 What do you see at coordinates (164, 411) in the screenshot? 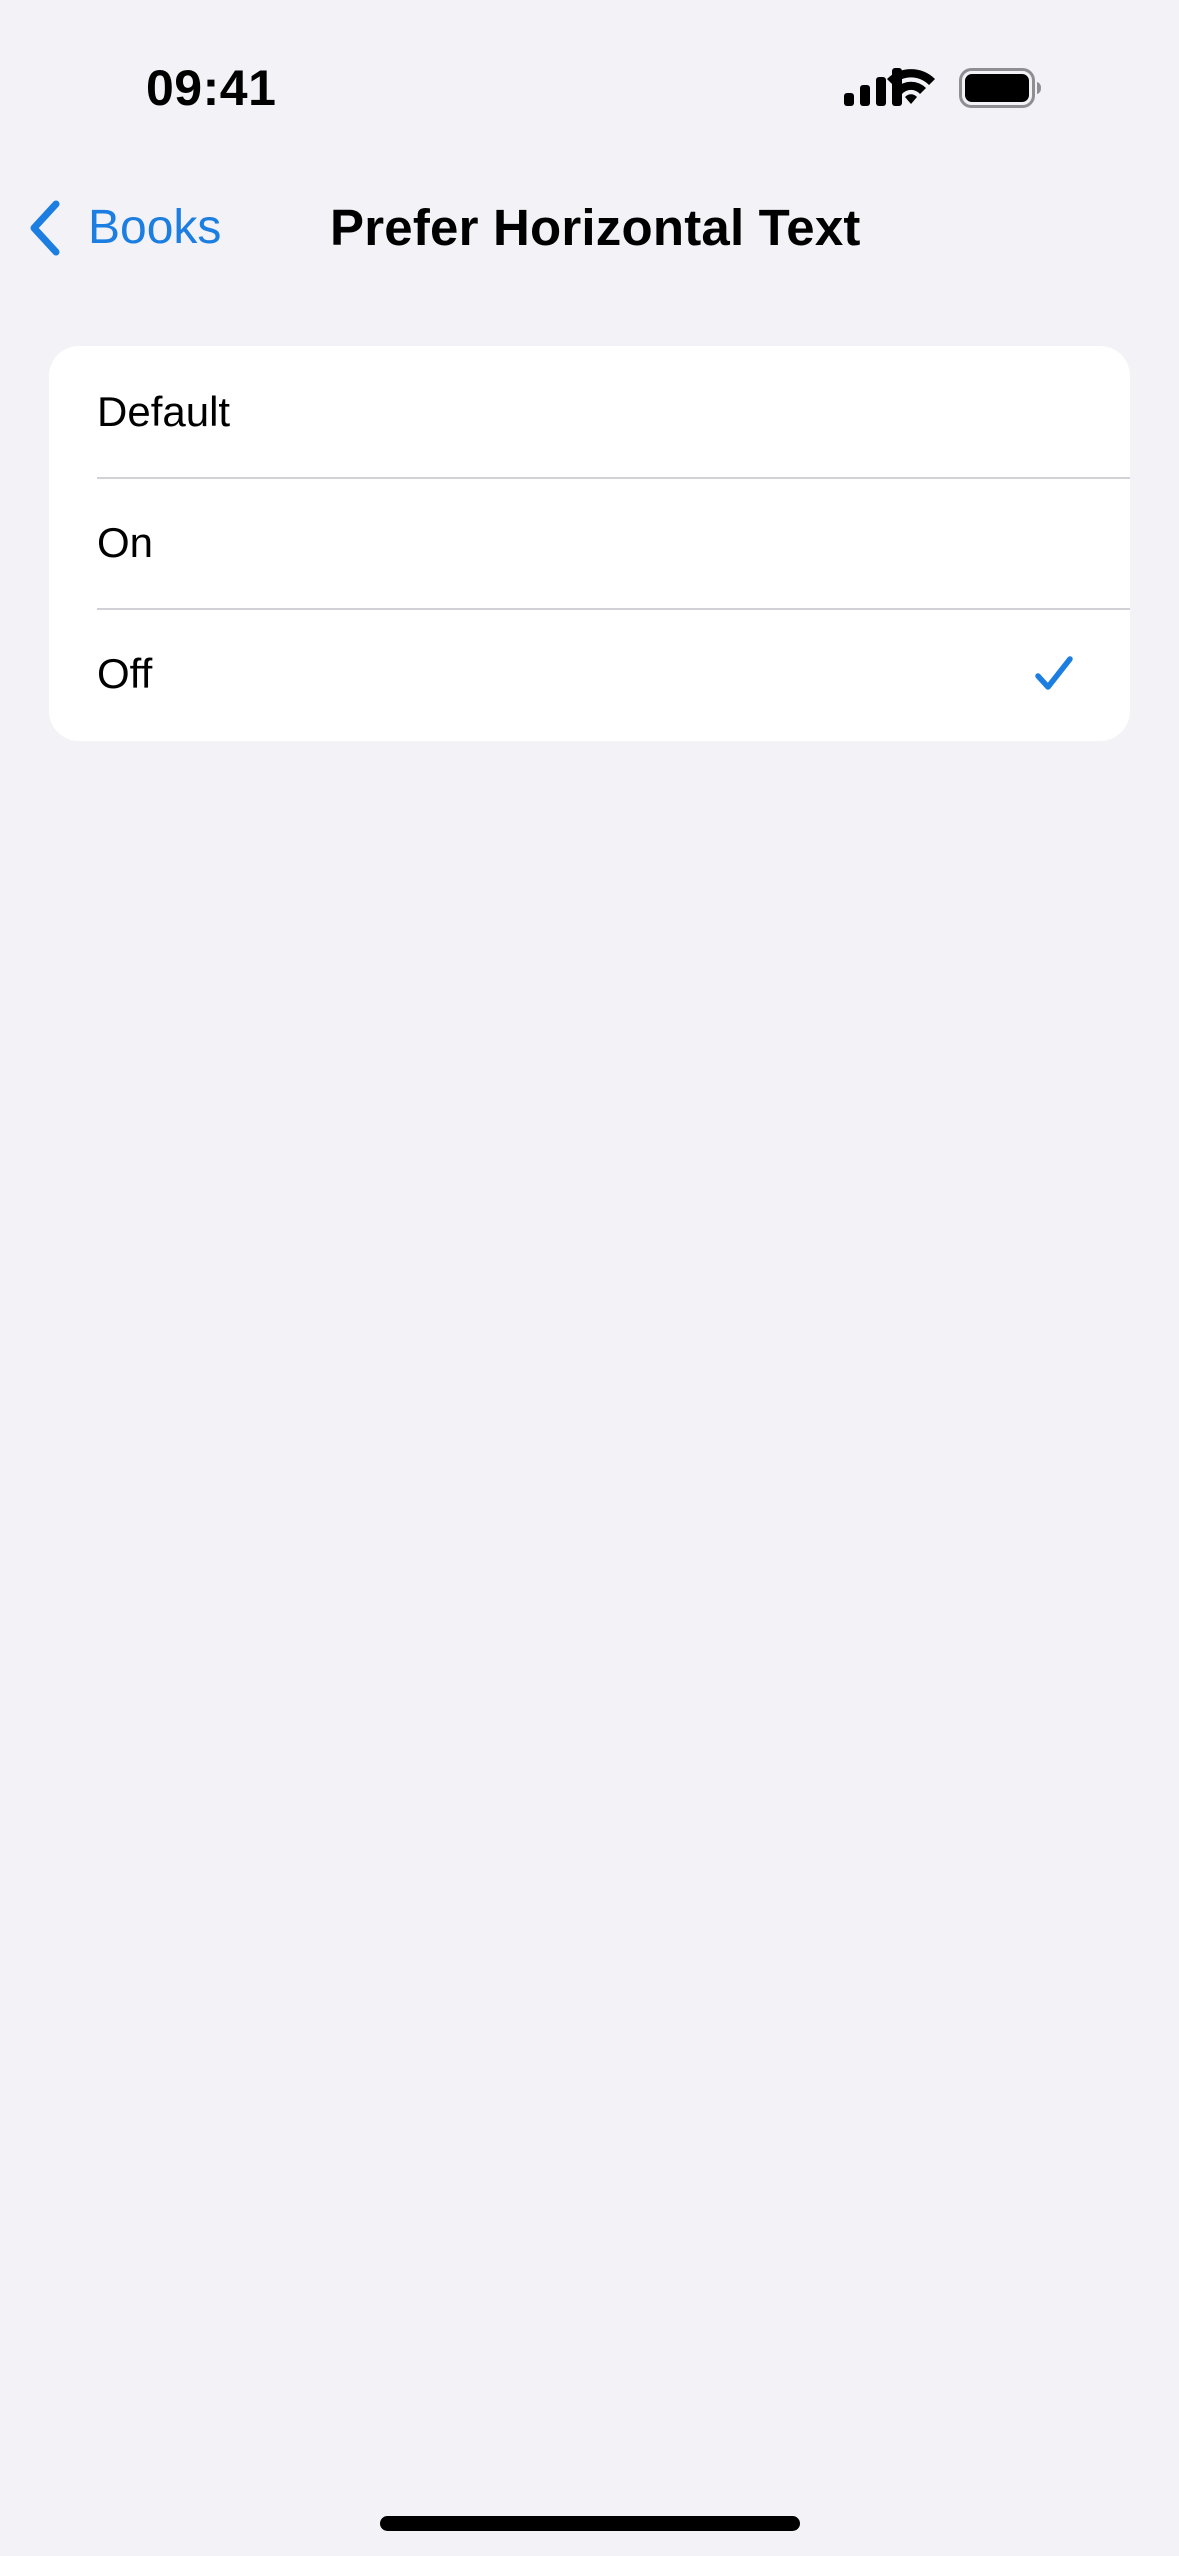
I see `option-label: Default` at bounding box center [164, 411].